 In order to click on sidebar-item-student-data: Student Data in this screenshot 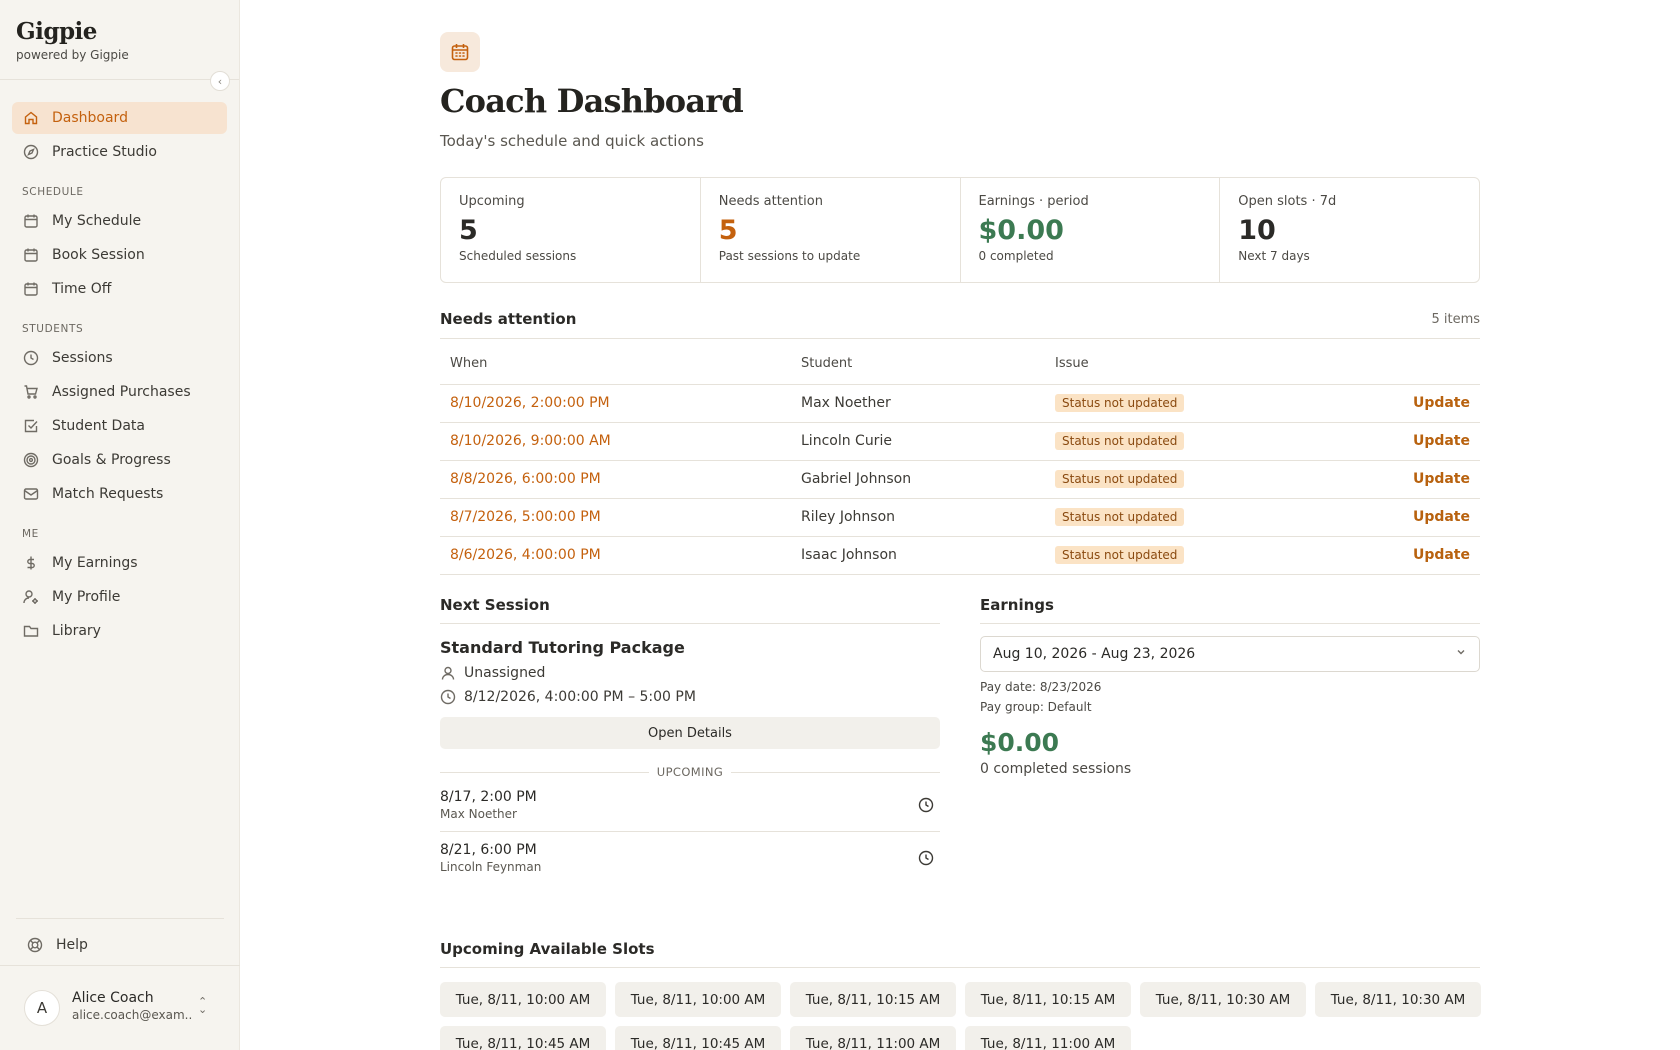, I will do `click(119, 426)`.